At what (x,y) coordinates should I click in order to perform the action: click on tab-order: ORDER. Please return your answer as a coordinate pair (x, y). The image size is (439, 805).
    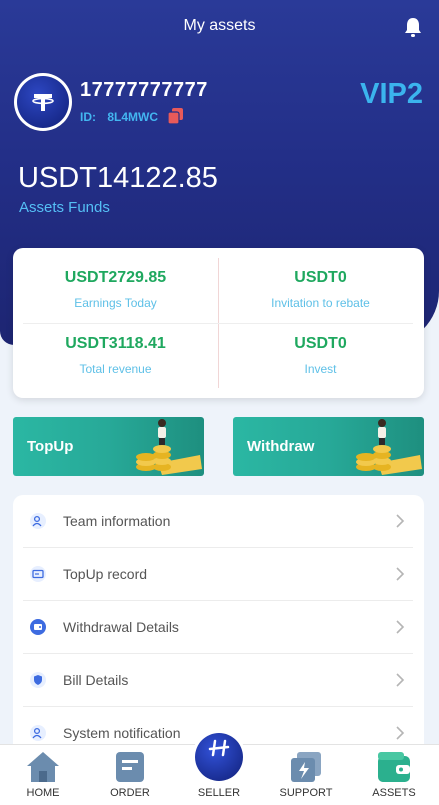
    Looking at the image, I should click on (130, 775).